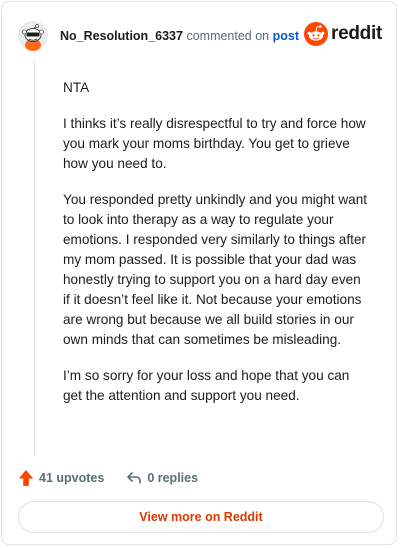  I want to click on comment-paragraph: NTA, so click(76, 87).